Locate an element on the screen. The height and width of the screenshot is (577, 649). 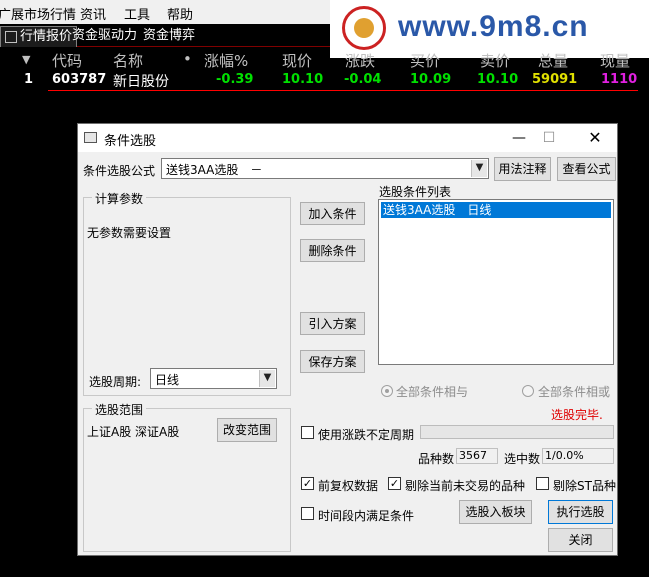
to-block-button: 选股入板块 is located at coordinates (495, 512).